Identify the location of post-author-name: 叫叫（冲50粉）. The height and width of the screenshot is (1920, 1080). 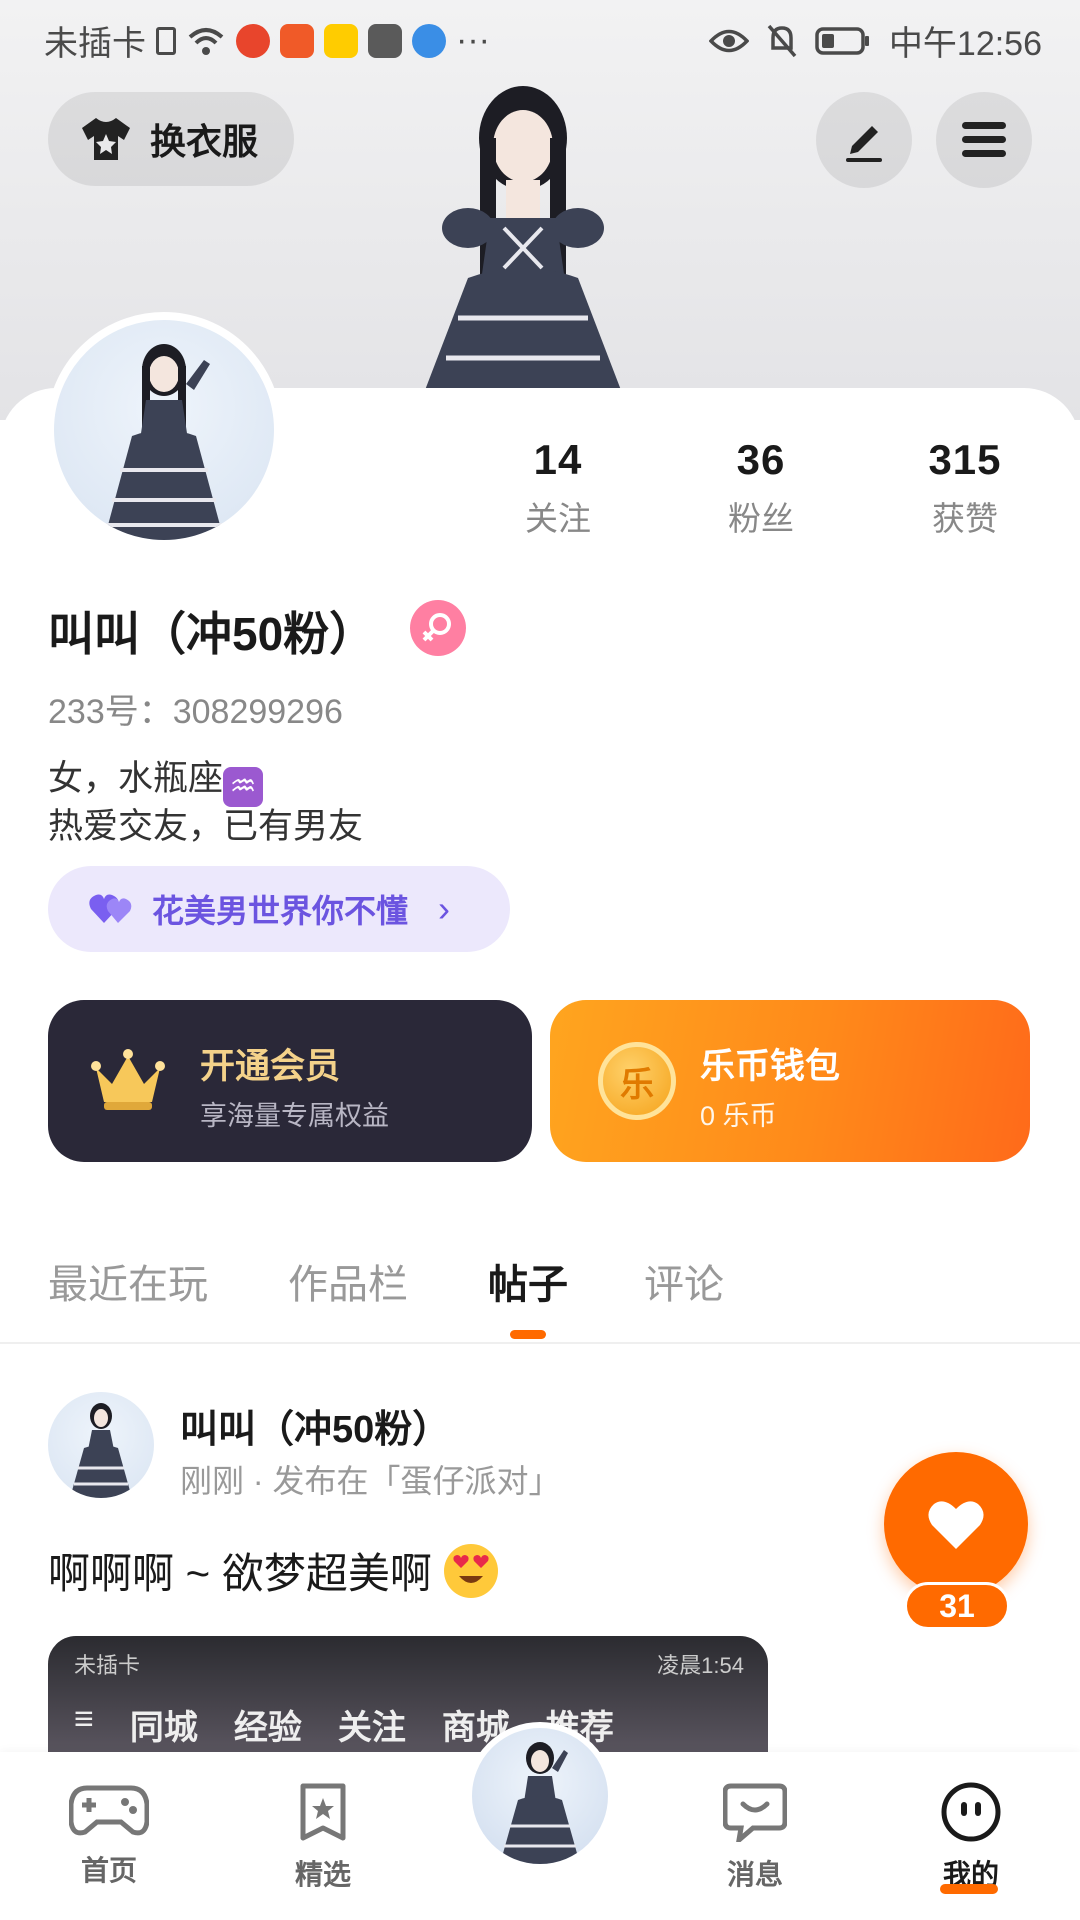
(315, 1425).